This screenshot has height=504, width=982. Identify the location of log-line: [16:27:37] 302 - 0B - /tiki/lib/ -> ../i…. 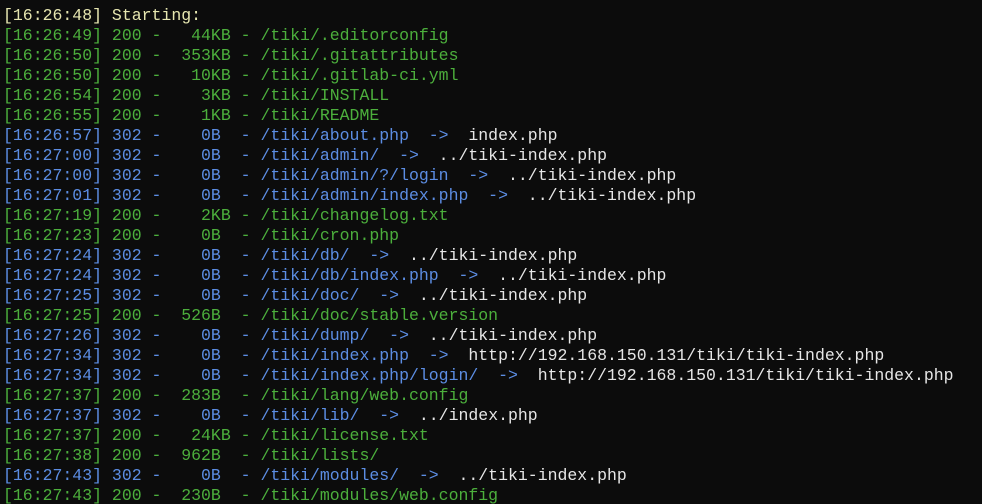
(492, 416).